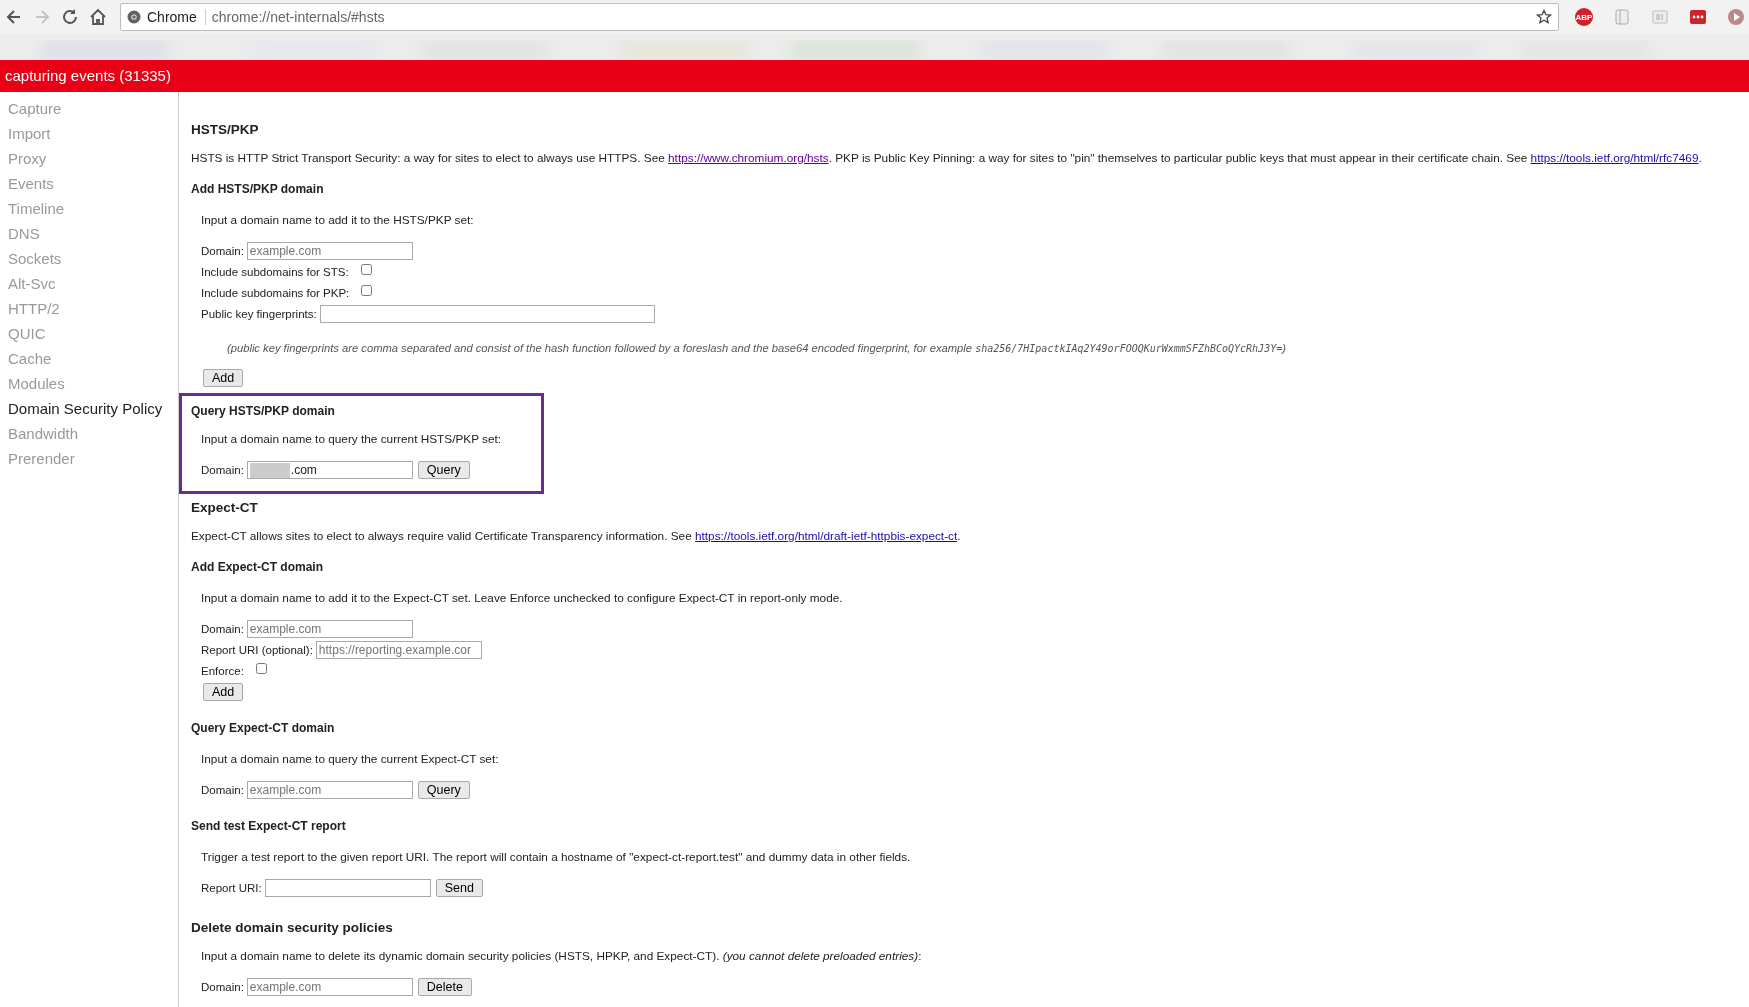  What do you see at coordinates (89, 183) in the screenshot?
I see `sidebar-item: Events` at bounding box center [89, 183].